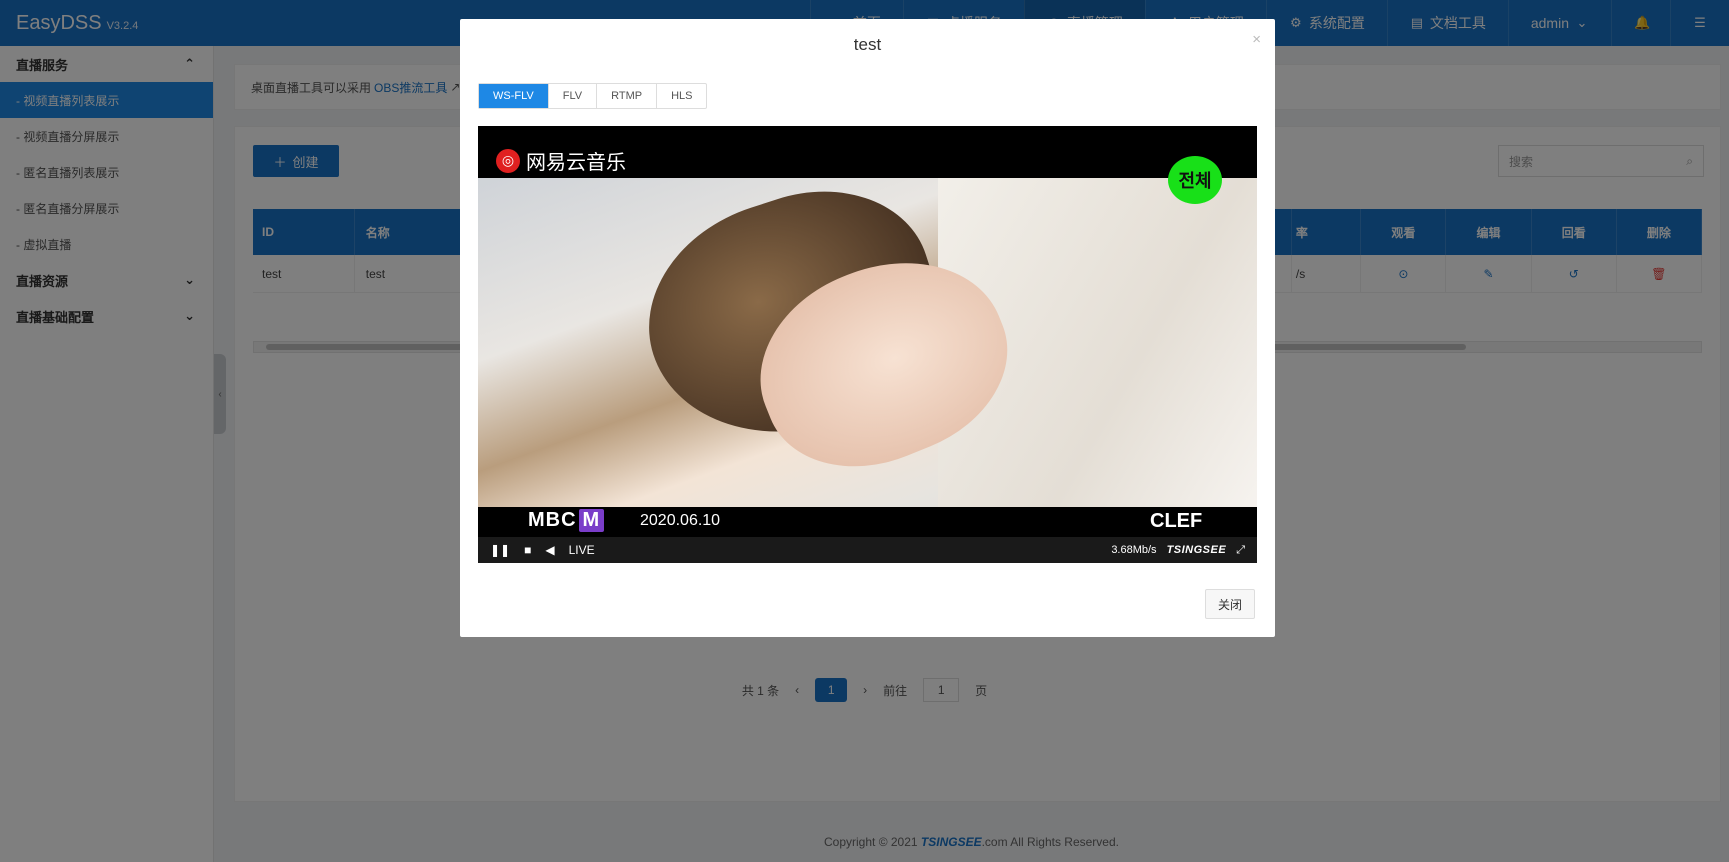  Describe the element at coordinates (508, 160) in the screenshot. I see `netease-music-icon: ◎` at that location.